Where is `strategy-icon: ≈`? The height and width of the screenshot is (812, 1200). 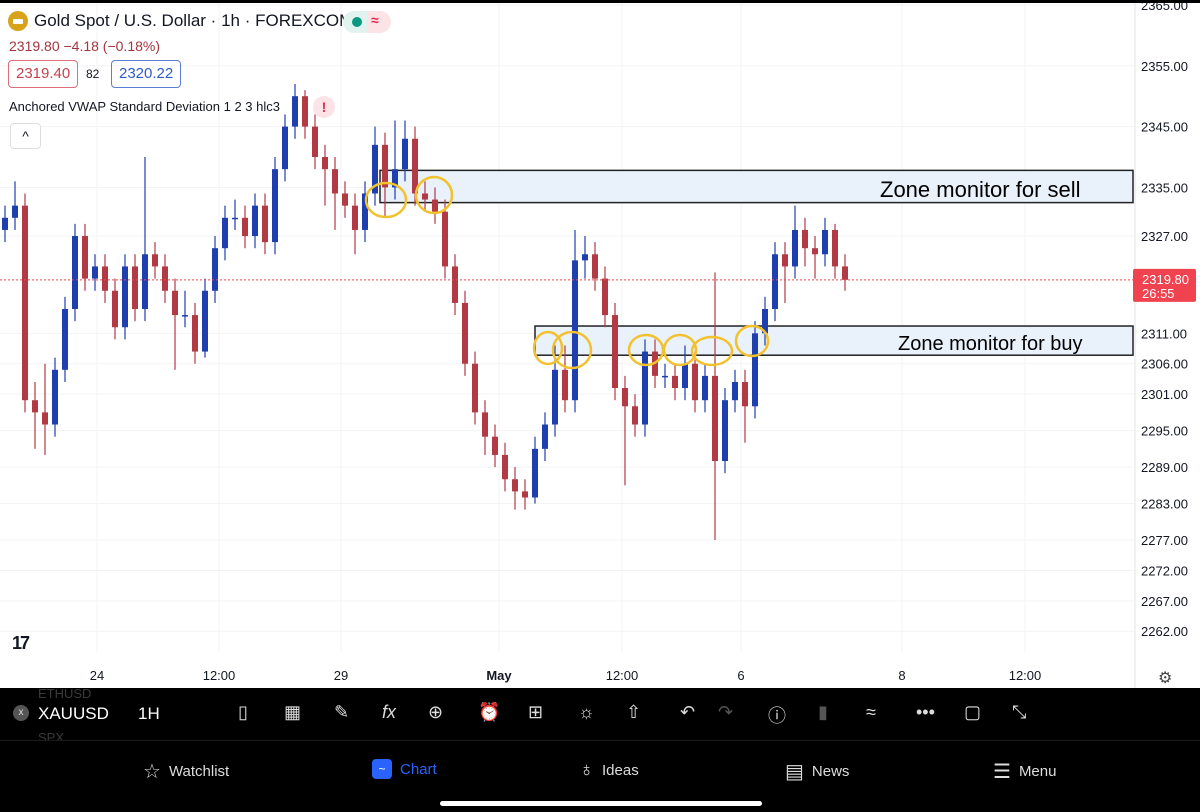
strategy-icon: ≈ is located at coordinates (871, 712).